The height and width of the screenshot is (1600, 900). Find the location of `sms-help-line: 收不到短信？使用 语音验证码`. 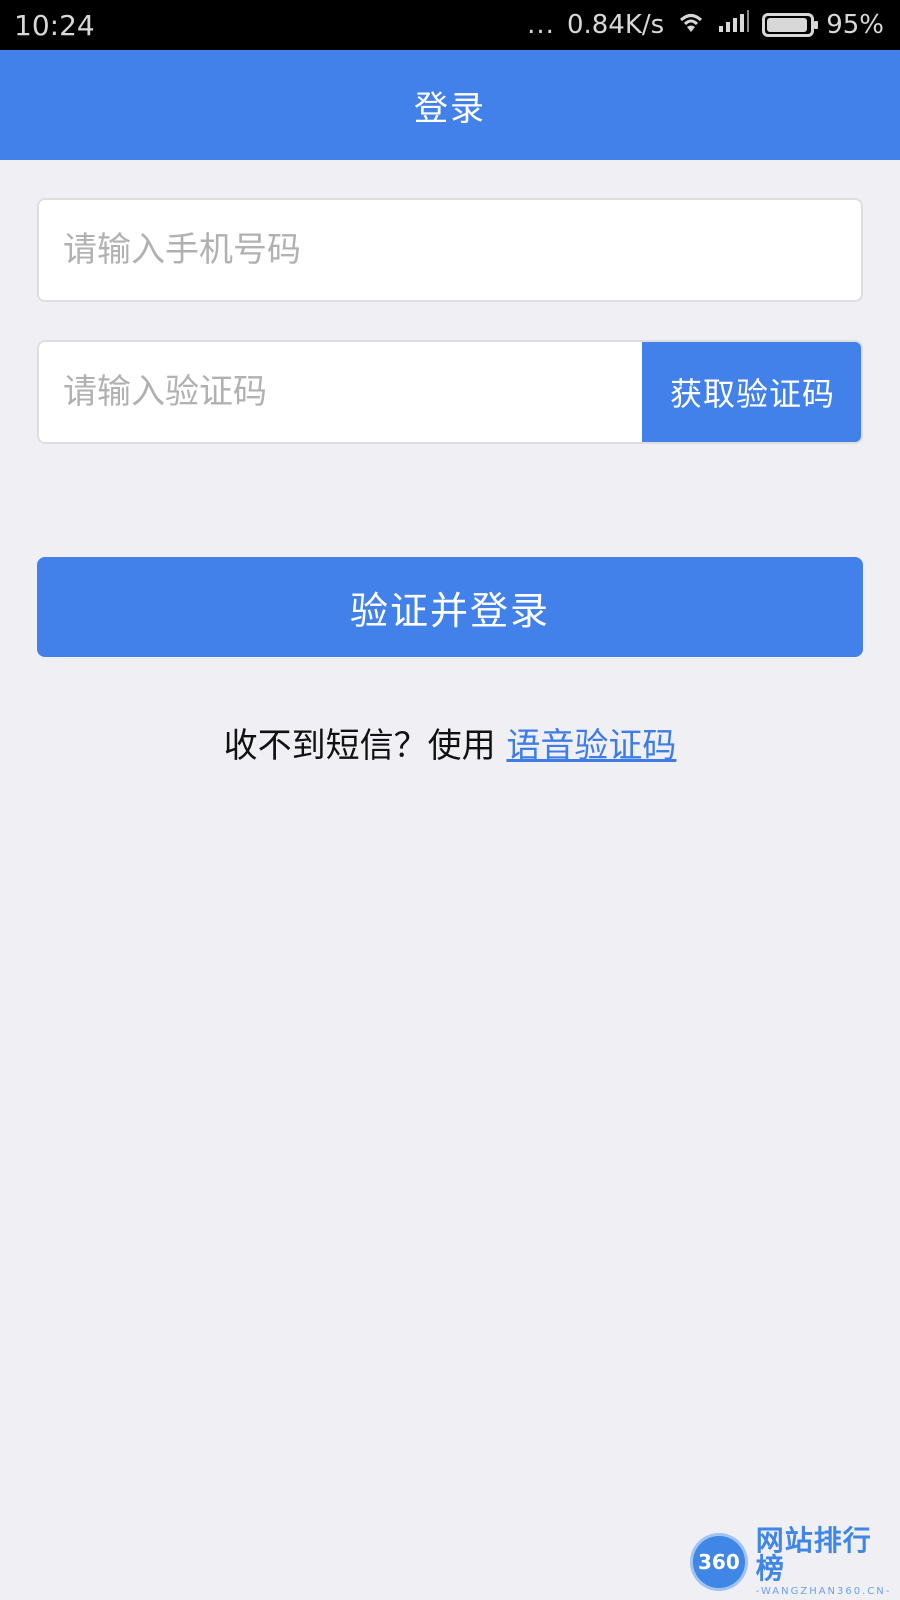

sms-help-line: 收不到短信？使用 语音验证码 is located at coordinates (450, 742).